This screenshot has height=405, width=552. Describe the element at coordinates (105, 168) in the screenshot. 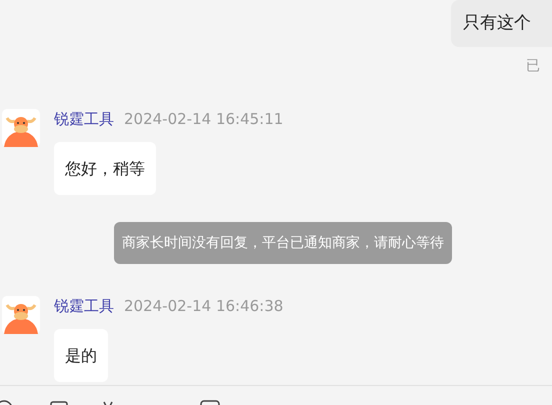

I see `message-bubble: 您好，稍等` at that location.